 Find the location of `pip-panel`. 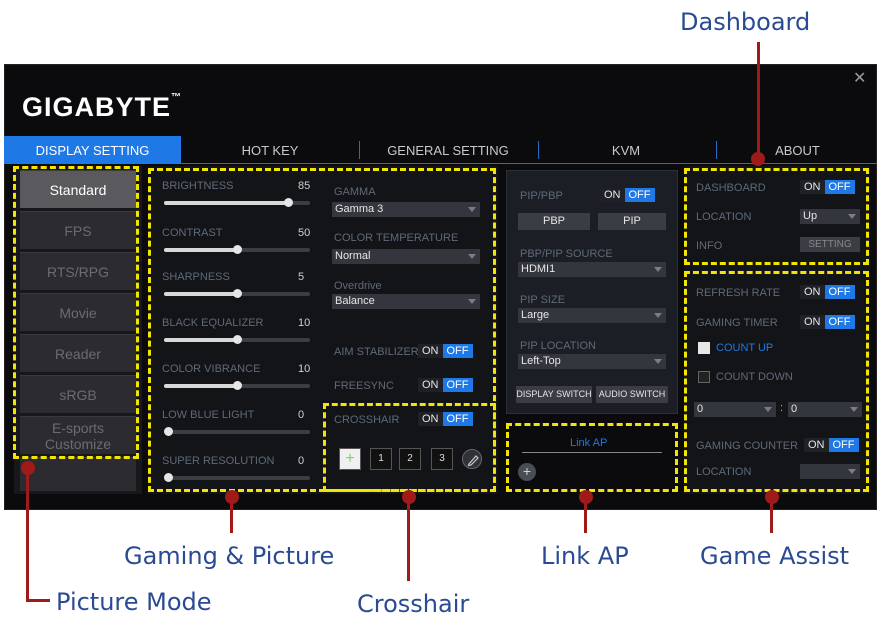

pip-panel is located at coordinates (592, 292).